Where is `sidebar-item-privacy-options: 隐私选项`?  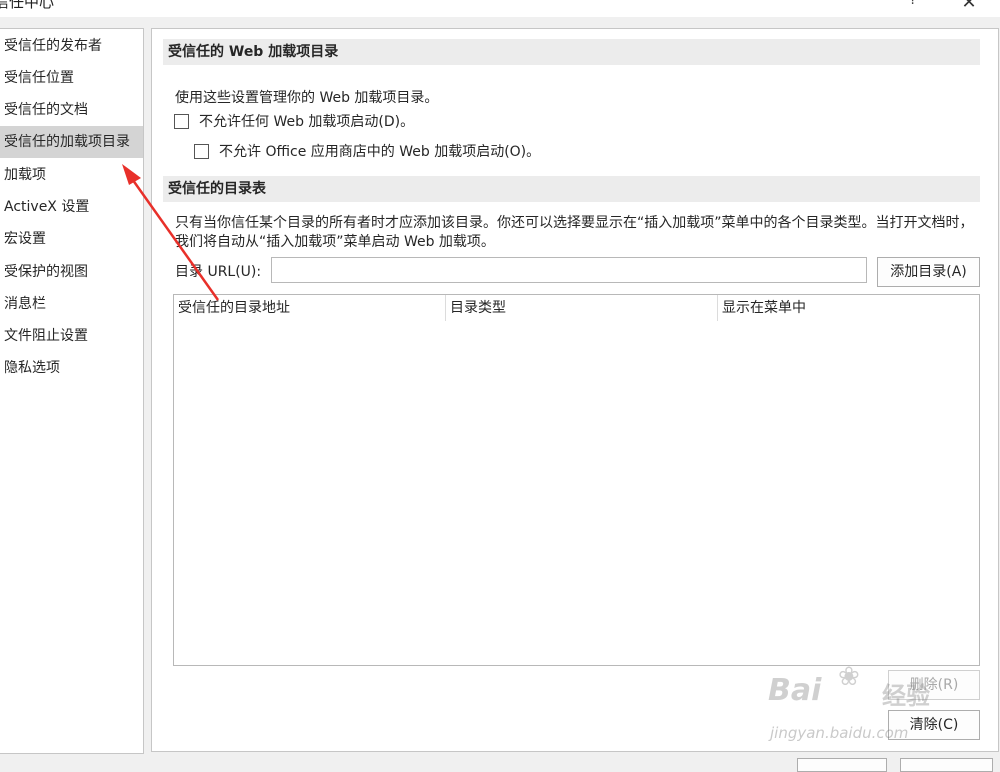
sidebar-item-privacy-options: 隐私选项 is located at coordinates (71, 368).